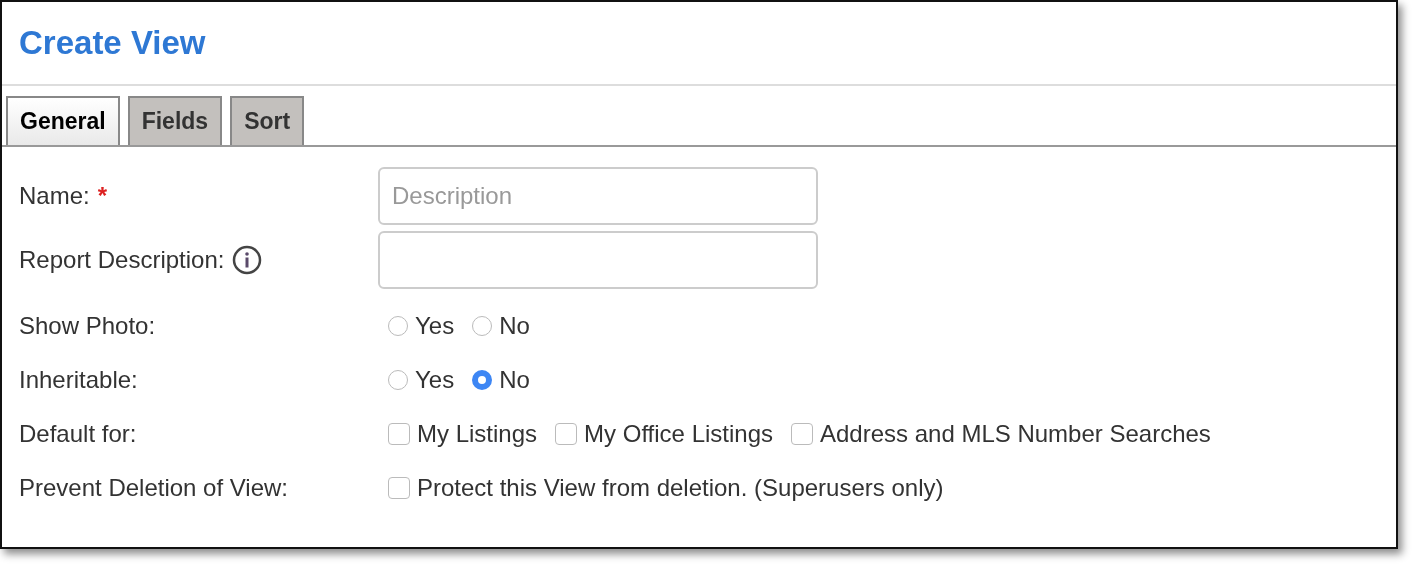  What do you see at coordinates (1015, 434) in the screenshot?
I see `option-label: Address and MLS Number Searches` at bounding box center [1015, 434].